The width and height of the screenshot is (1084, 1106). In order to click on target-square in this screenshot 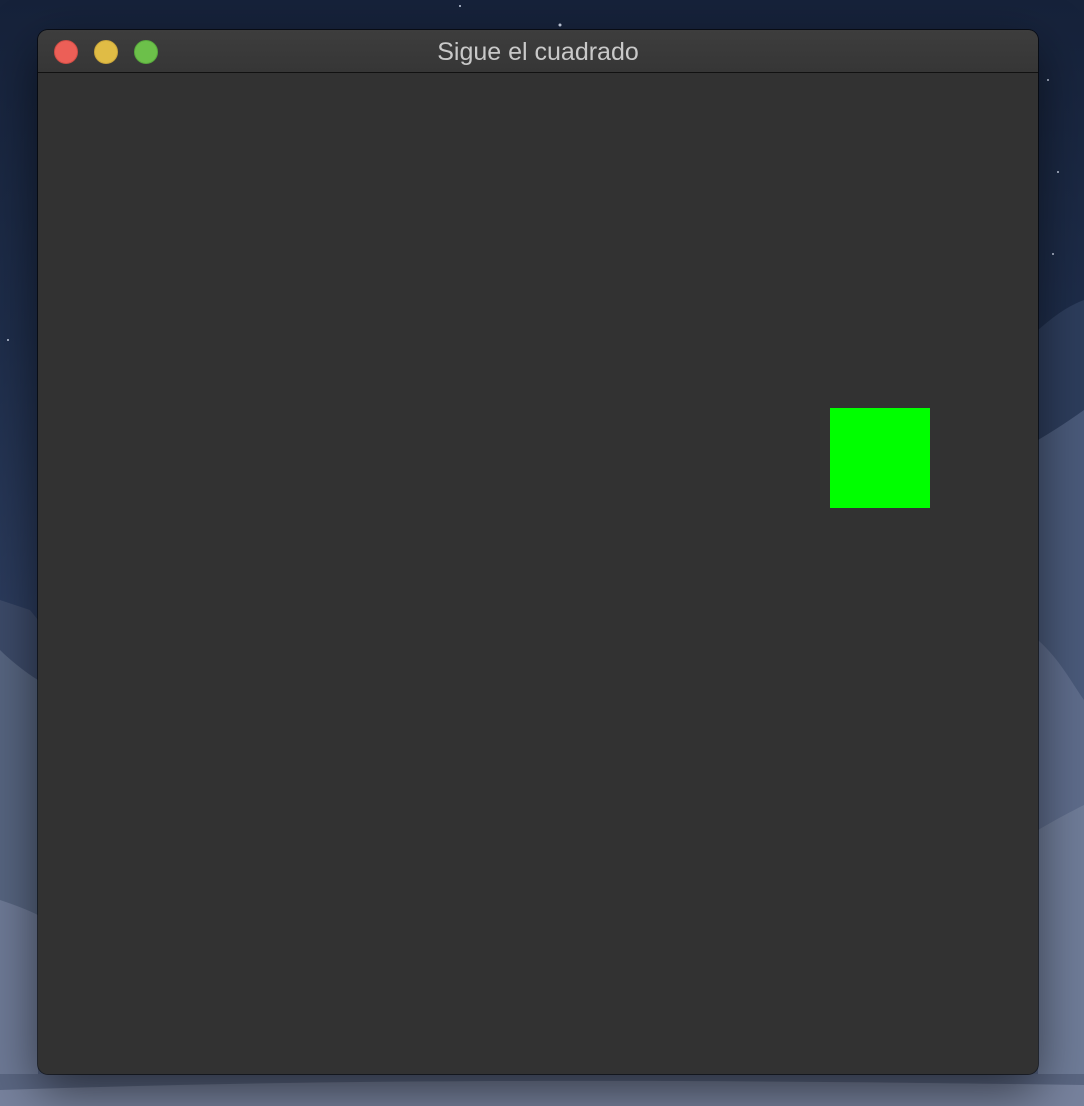, I will do `click(880, 458)`.